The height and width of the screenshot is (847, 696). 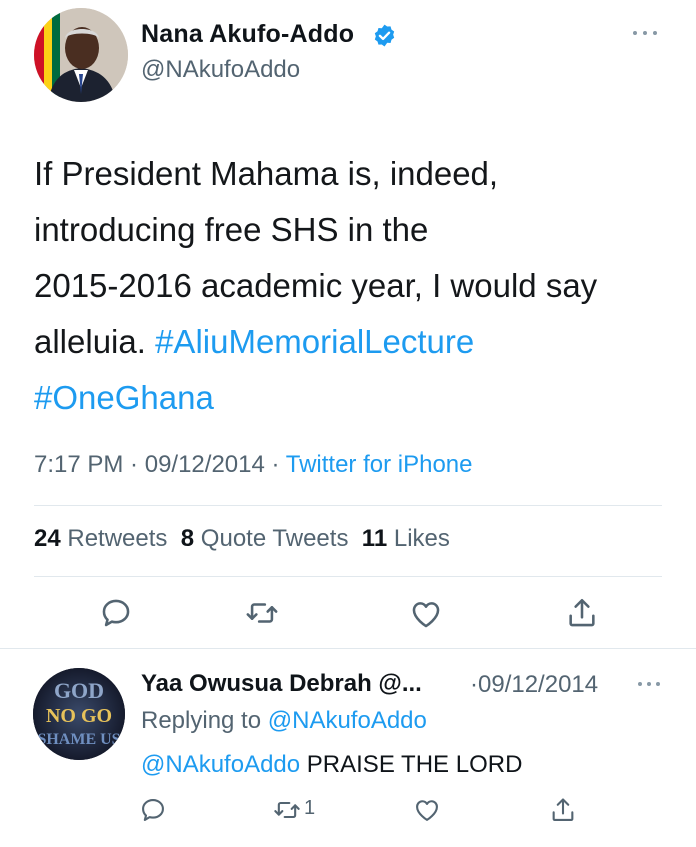 I want to click on reply-date: ·09/12/2014, so click(x=534, y=685).